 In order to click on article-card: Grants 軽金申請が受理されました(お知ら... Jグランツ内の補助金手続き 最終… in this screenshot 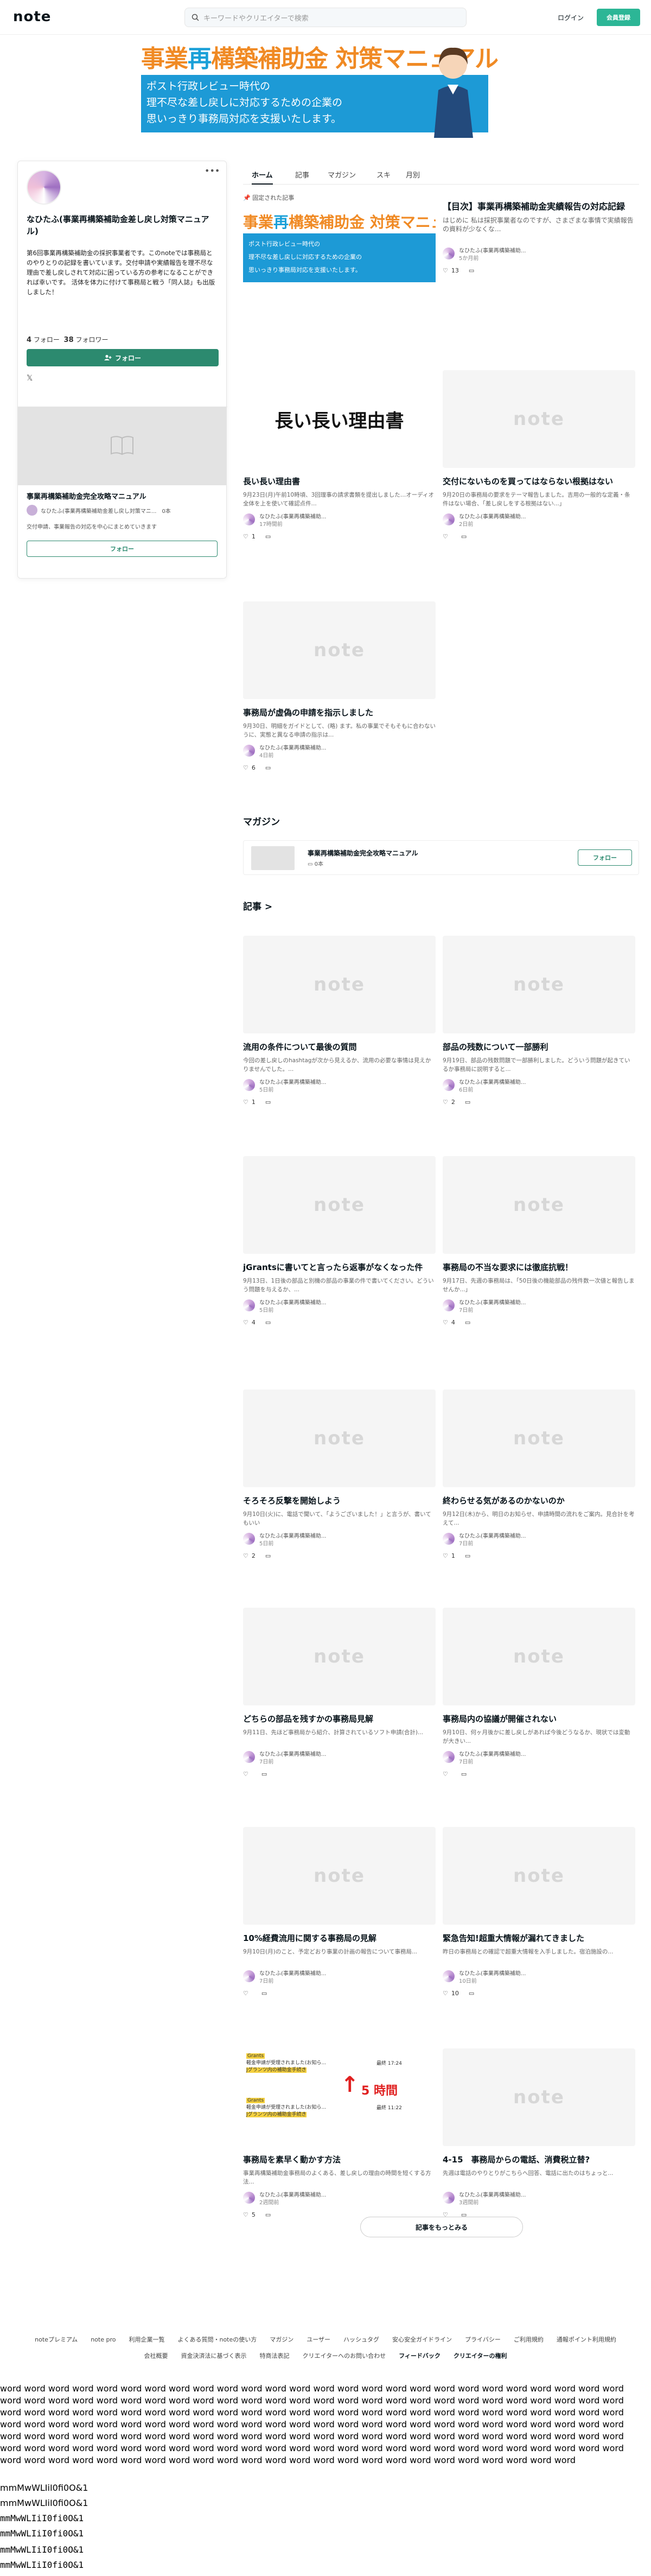, I will do `click(339, 2133)`.